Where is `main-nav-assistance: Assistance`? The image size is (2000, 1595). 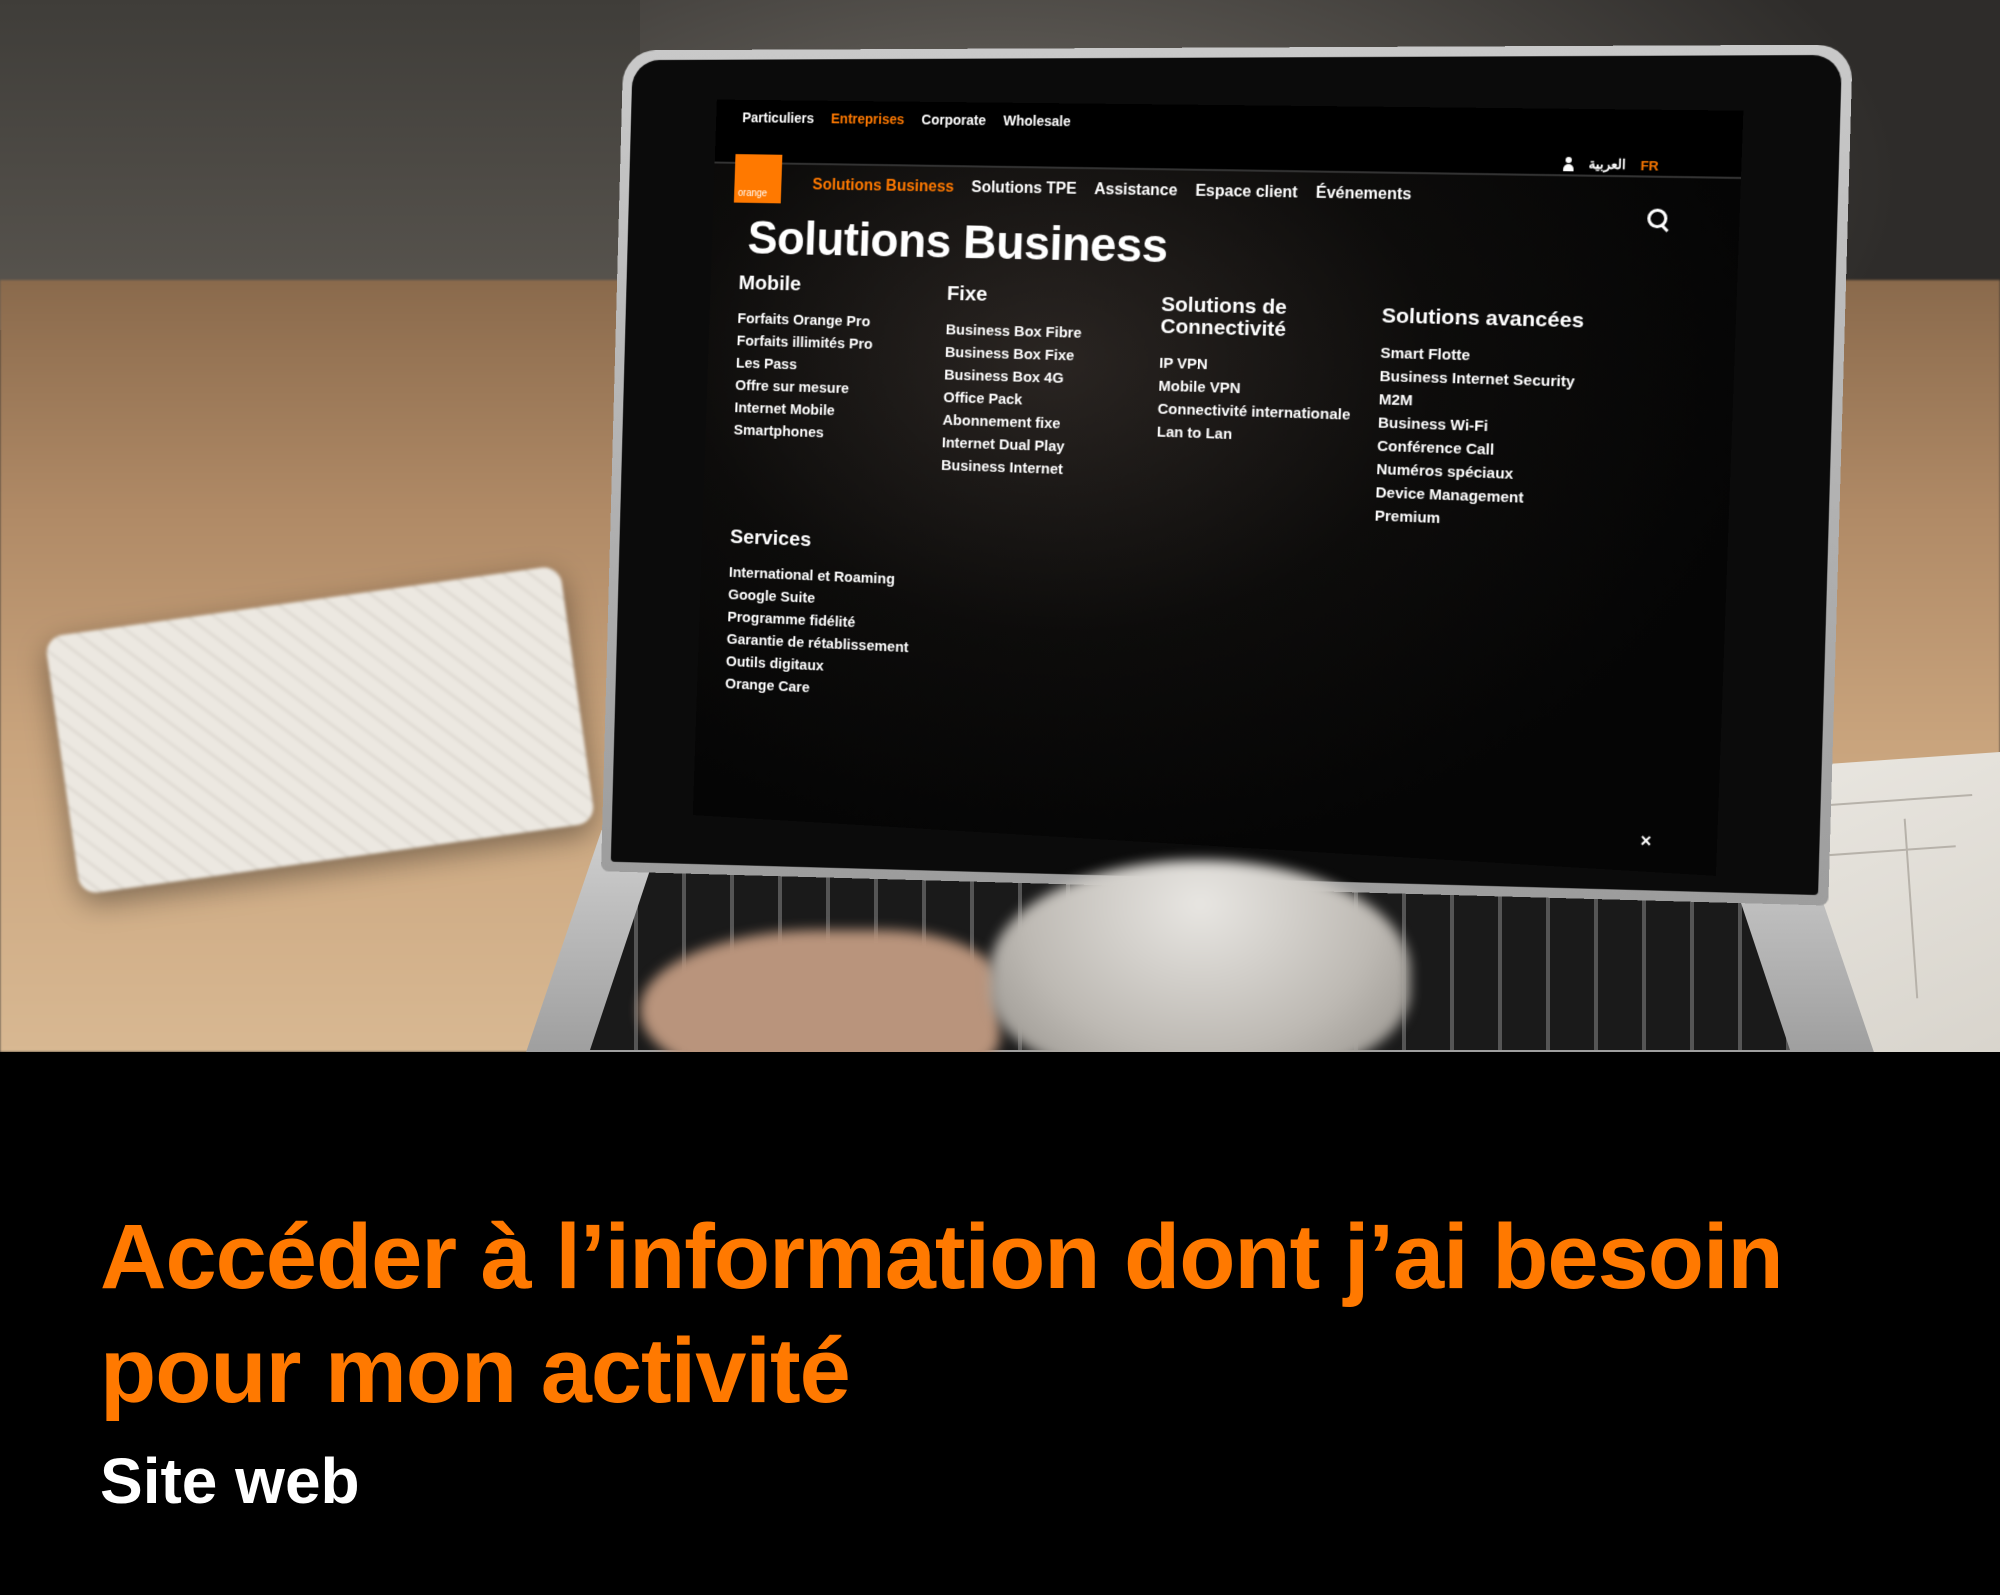
main-nav-assistance: Assistance is located at coordinates (1136, 190).